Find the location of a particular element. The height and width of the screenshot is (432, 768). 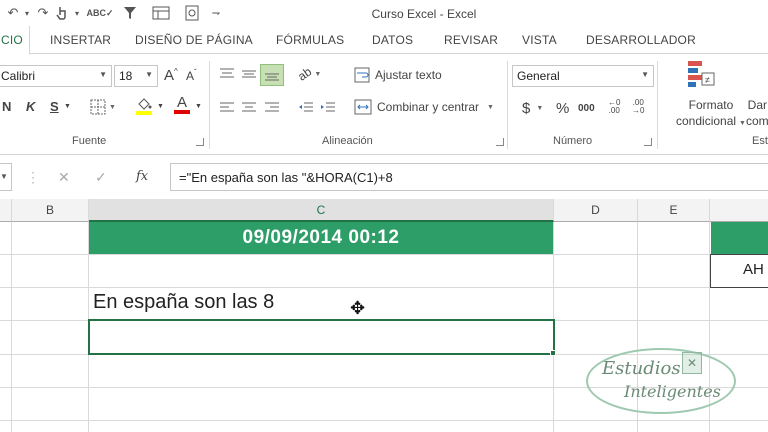

cell-g1-header is located at coordinates (739, 238).